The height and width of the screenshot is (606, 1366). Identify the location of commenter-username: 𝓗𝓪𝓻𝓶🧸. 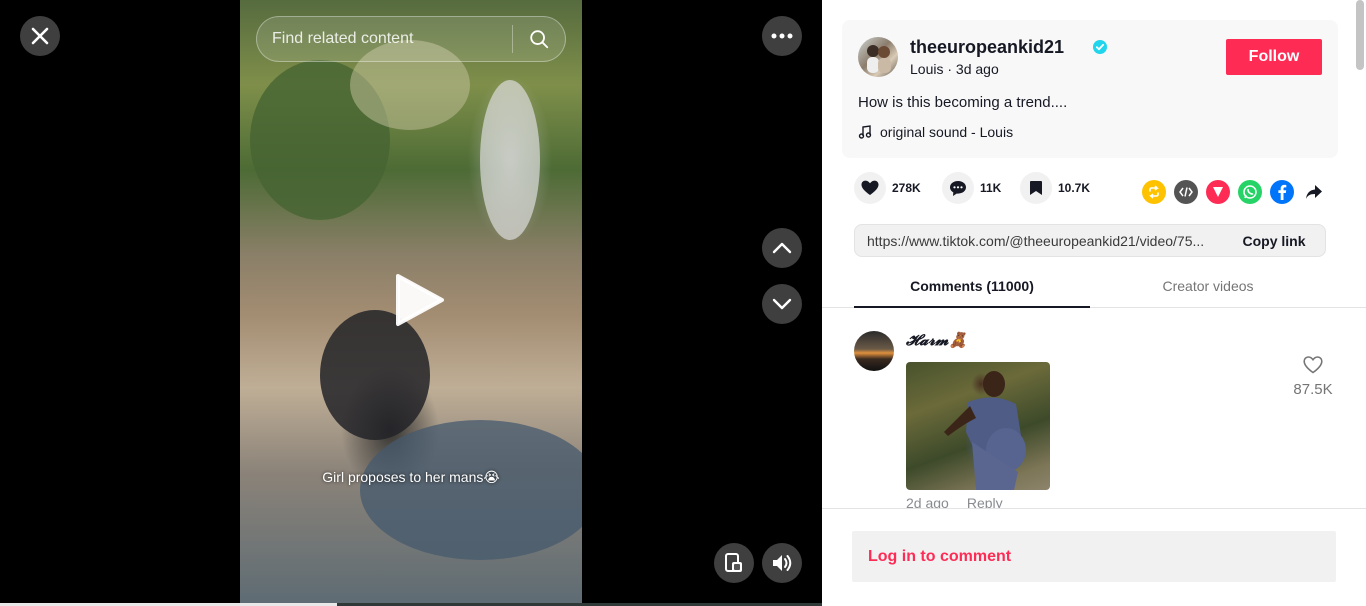
(936, 340).